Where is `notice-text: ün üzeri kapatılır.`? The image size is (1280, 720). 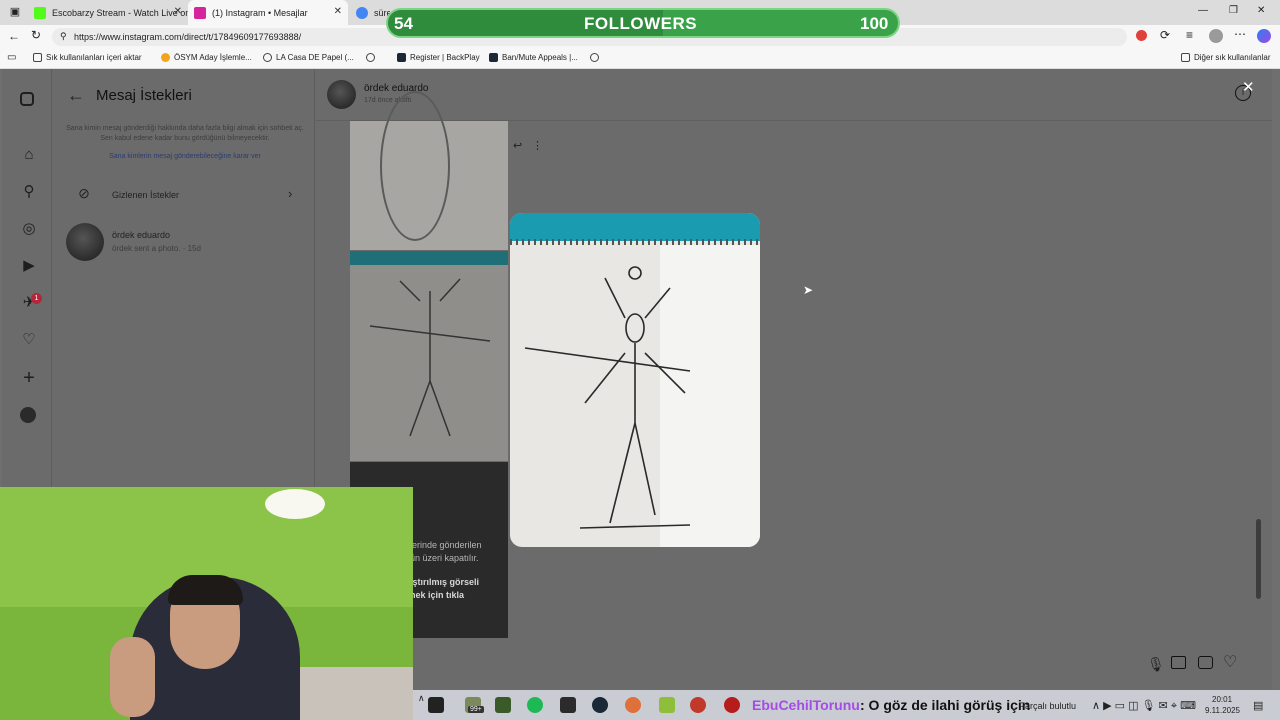
notice-text: ün üzeri kapatılır. is located at coordinates (444, 558).